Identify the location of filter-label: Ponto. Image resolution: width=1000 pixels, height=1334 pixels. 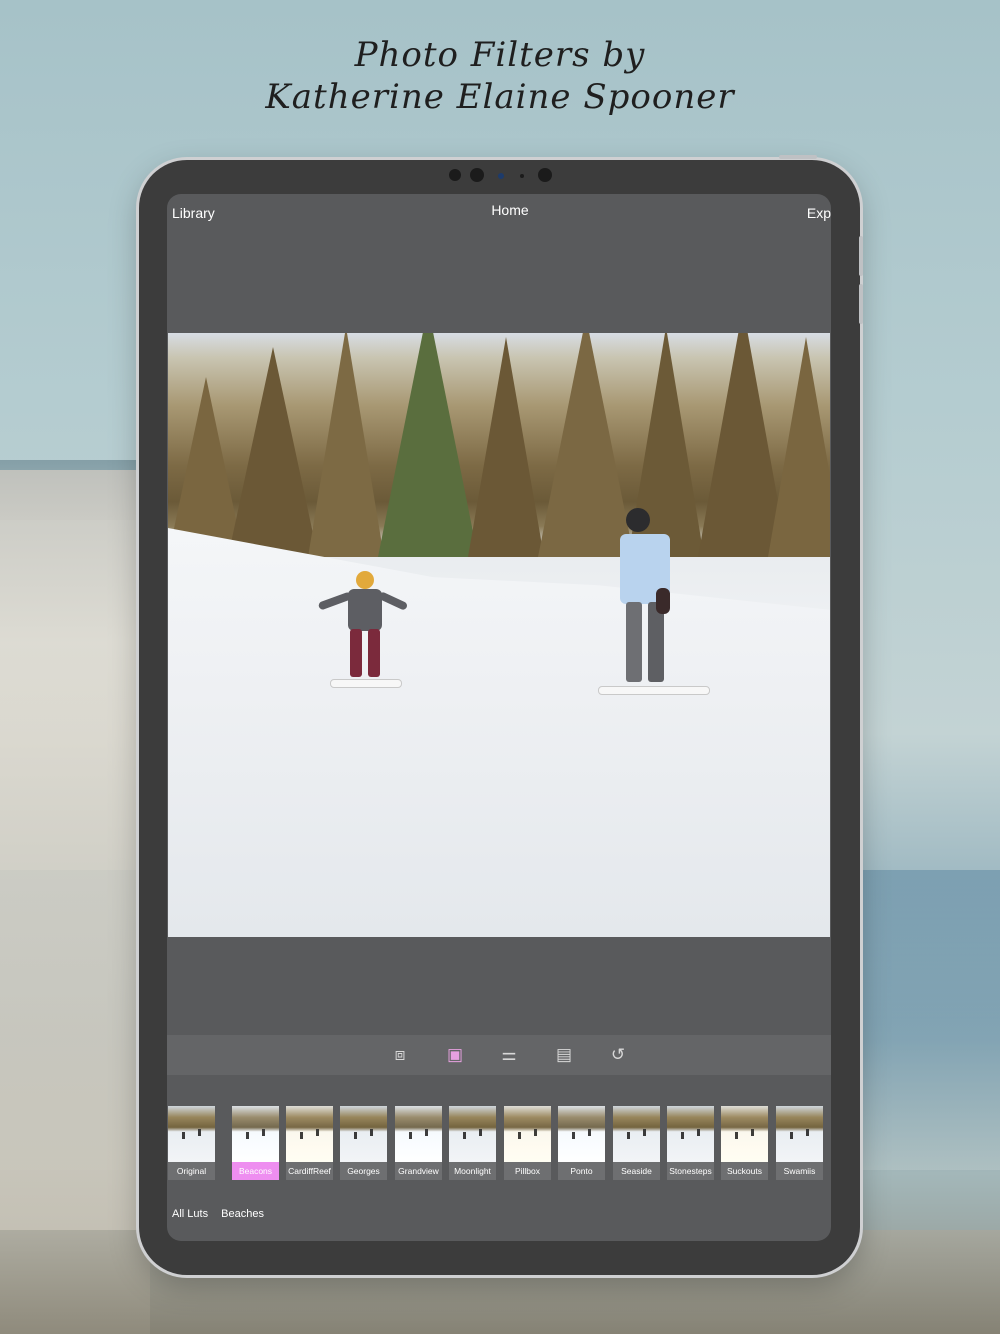
(581, 1171).